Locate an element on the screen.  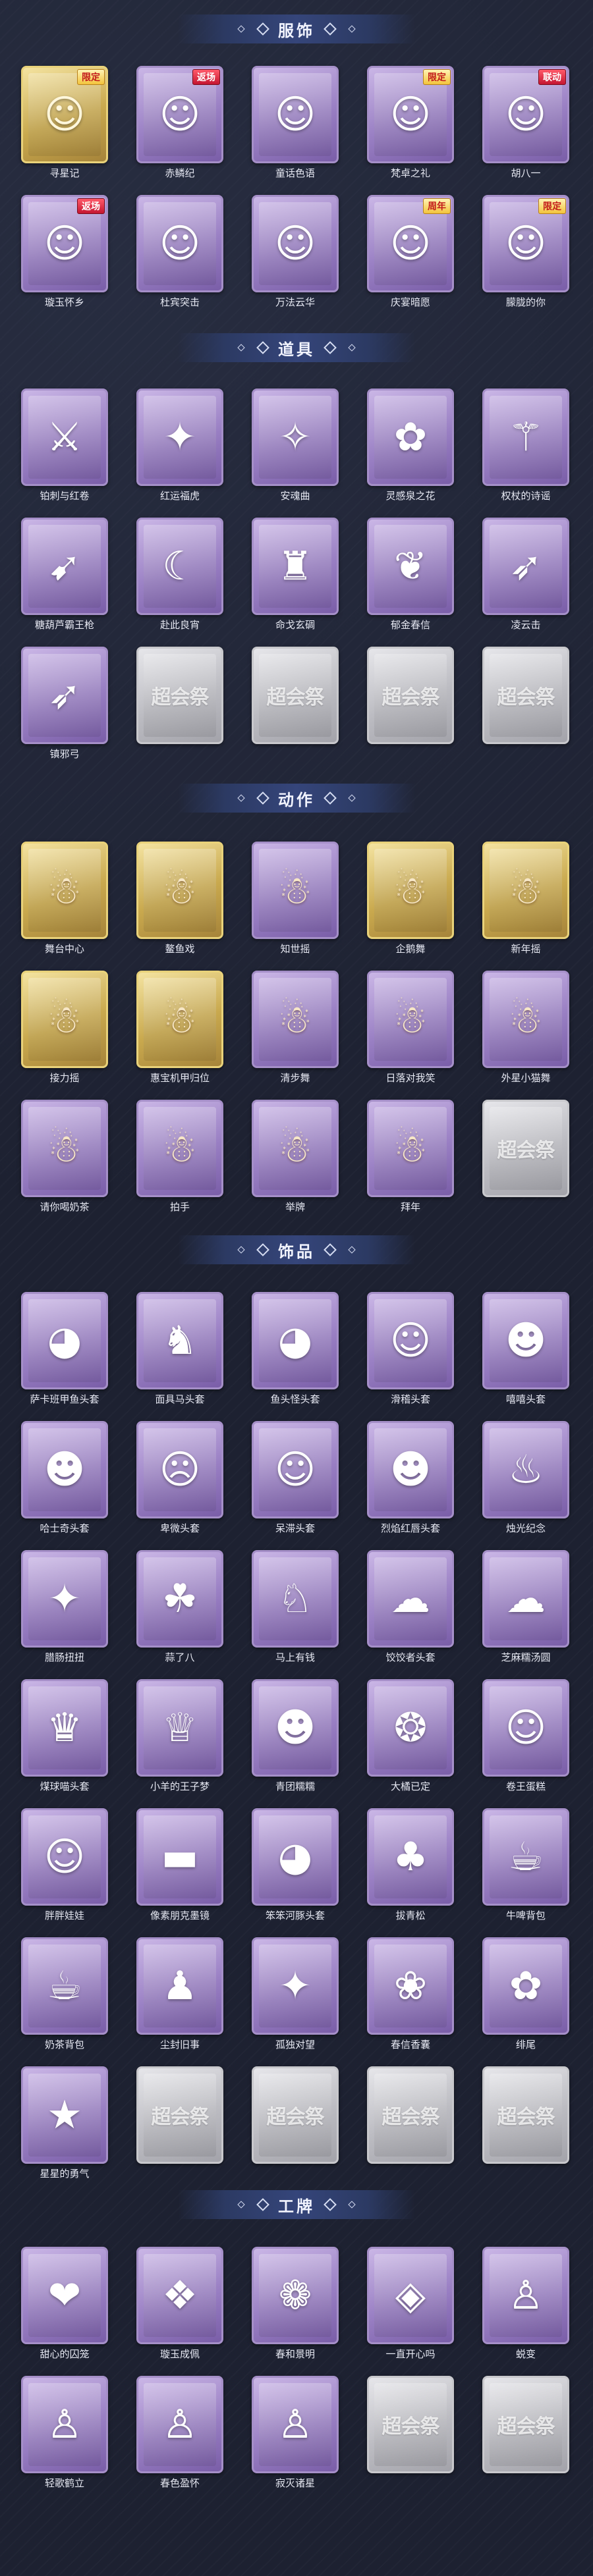
collection-item: ♞ 面具马头套 is located at coordinates (180, 1354).